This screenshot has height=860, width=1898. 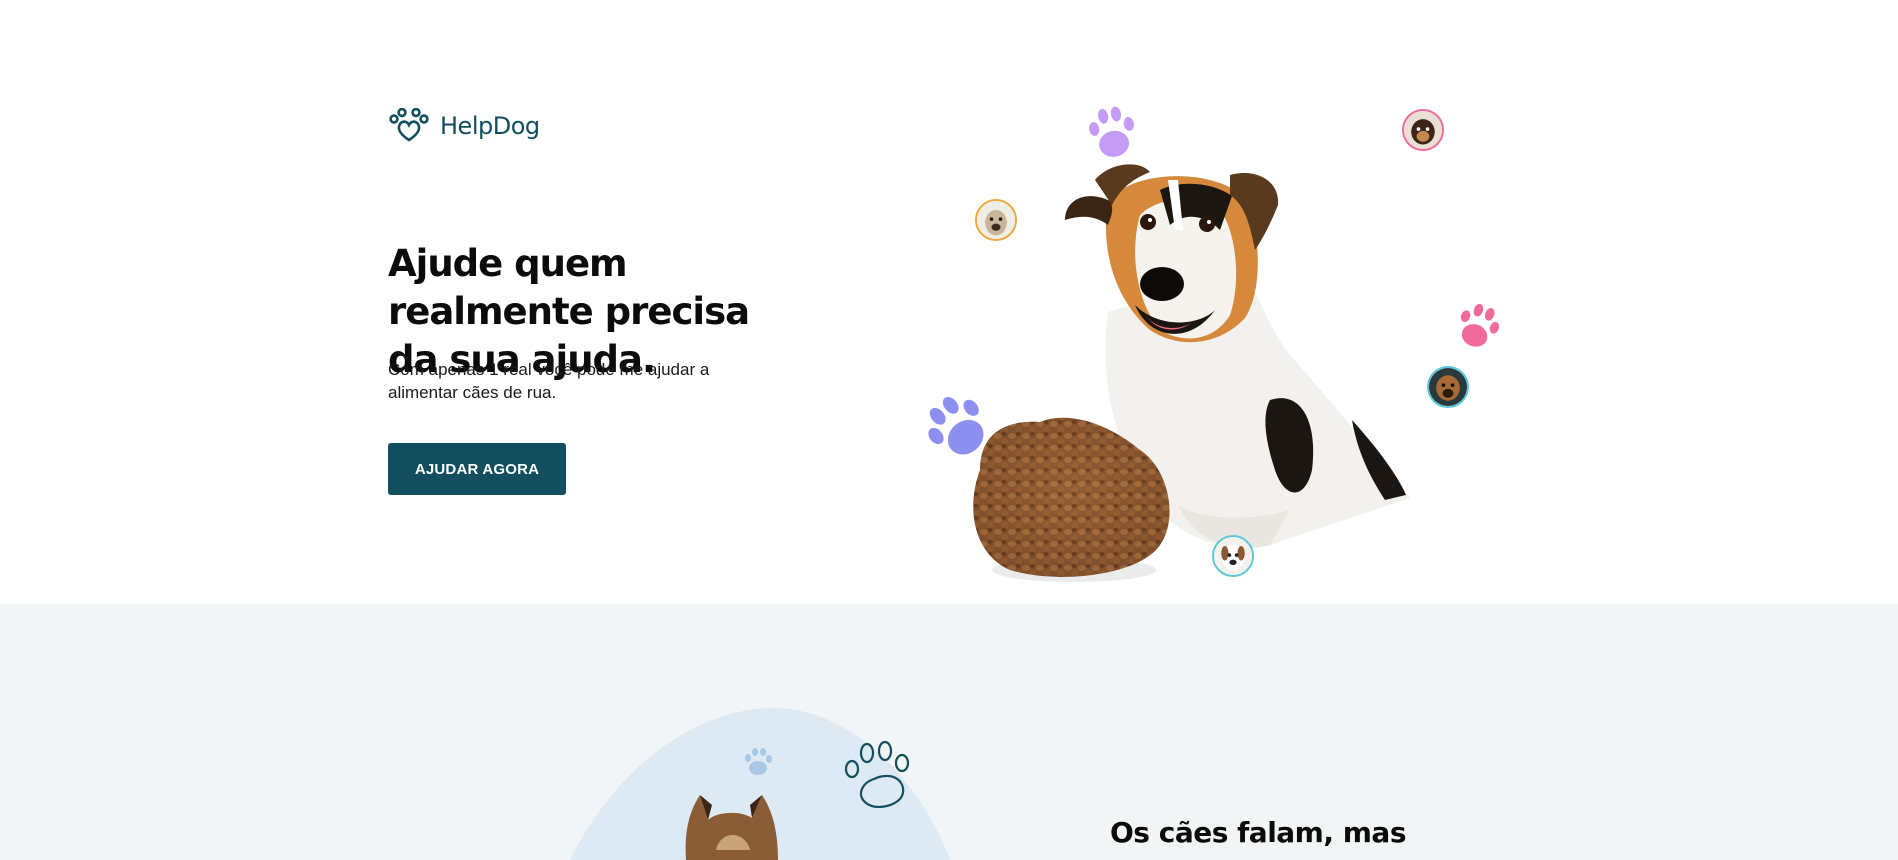 I want to click on about-illustration, so click(x=760, y=783).